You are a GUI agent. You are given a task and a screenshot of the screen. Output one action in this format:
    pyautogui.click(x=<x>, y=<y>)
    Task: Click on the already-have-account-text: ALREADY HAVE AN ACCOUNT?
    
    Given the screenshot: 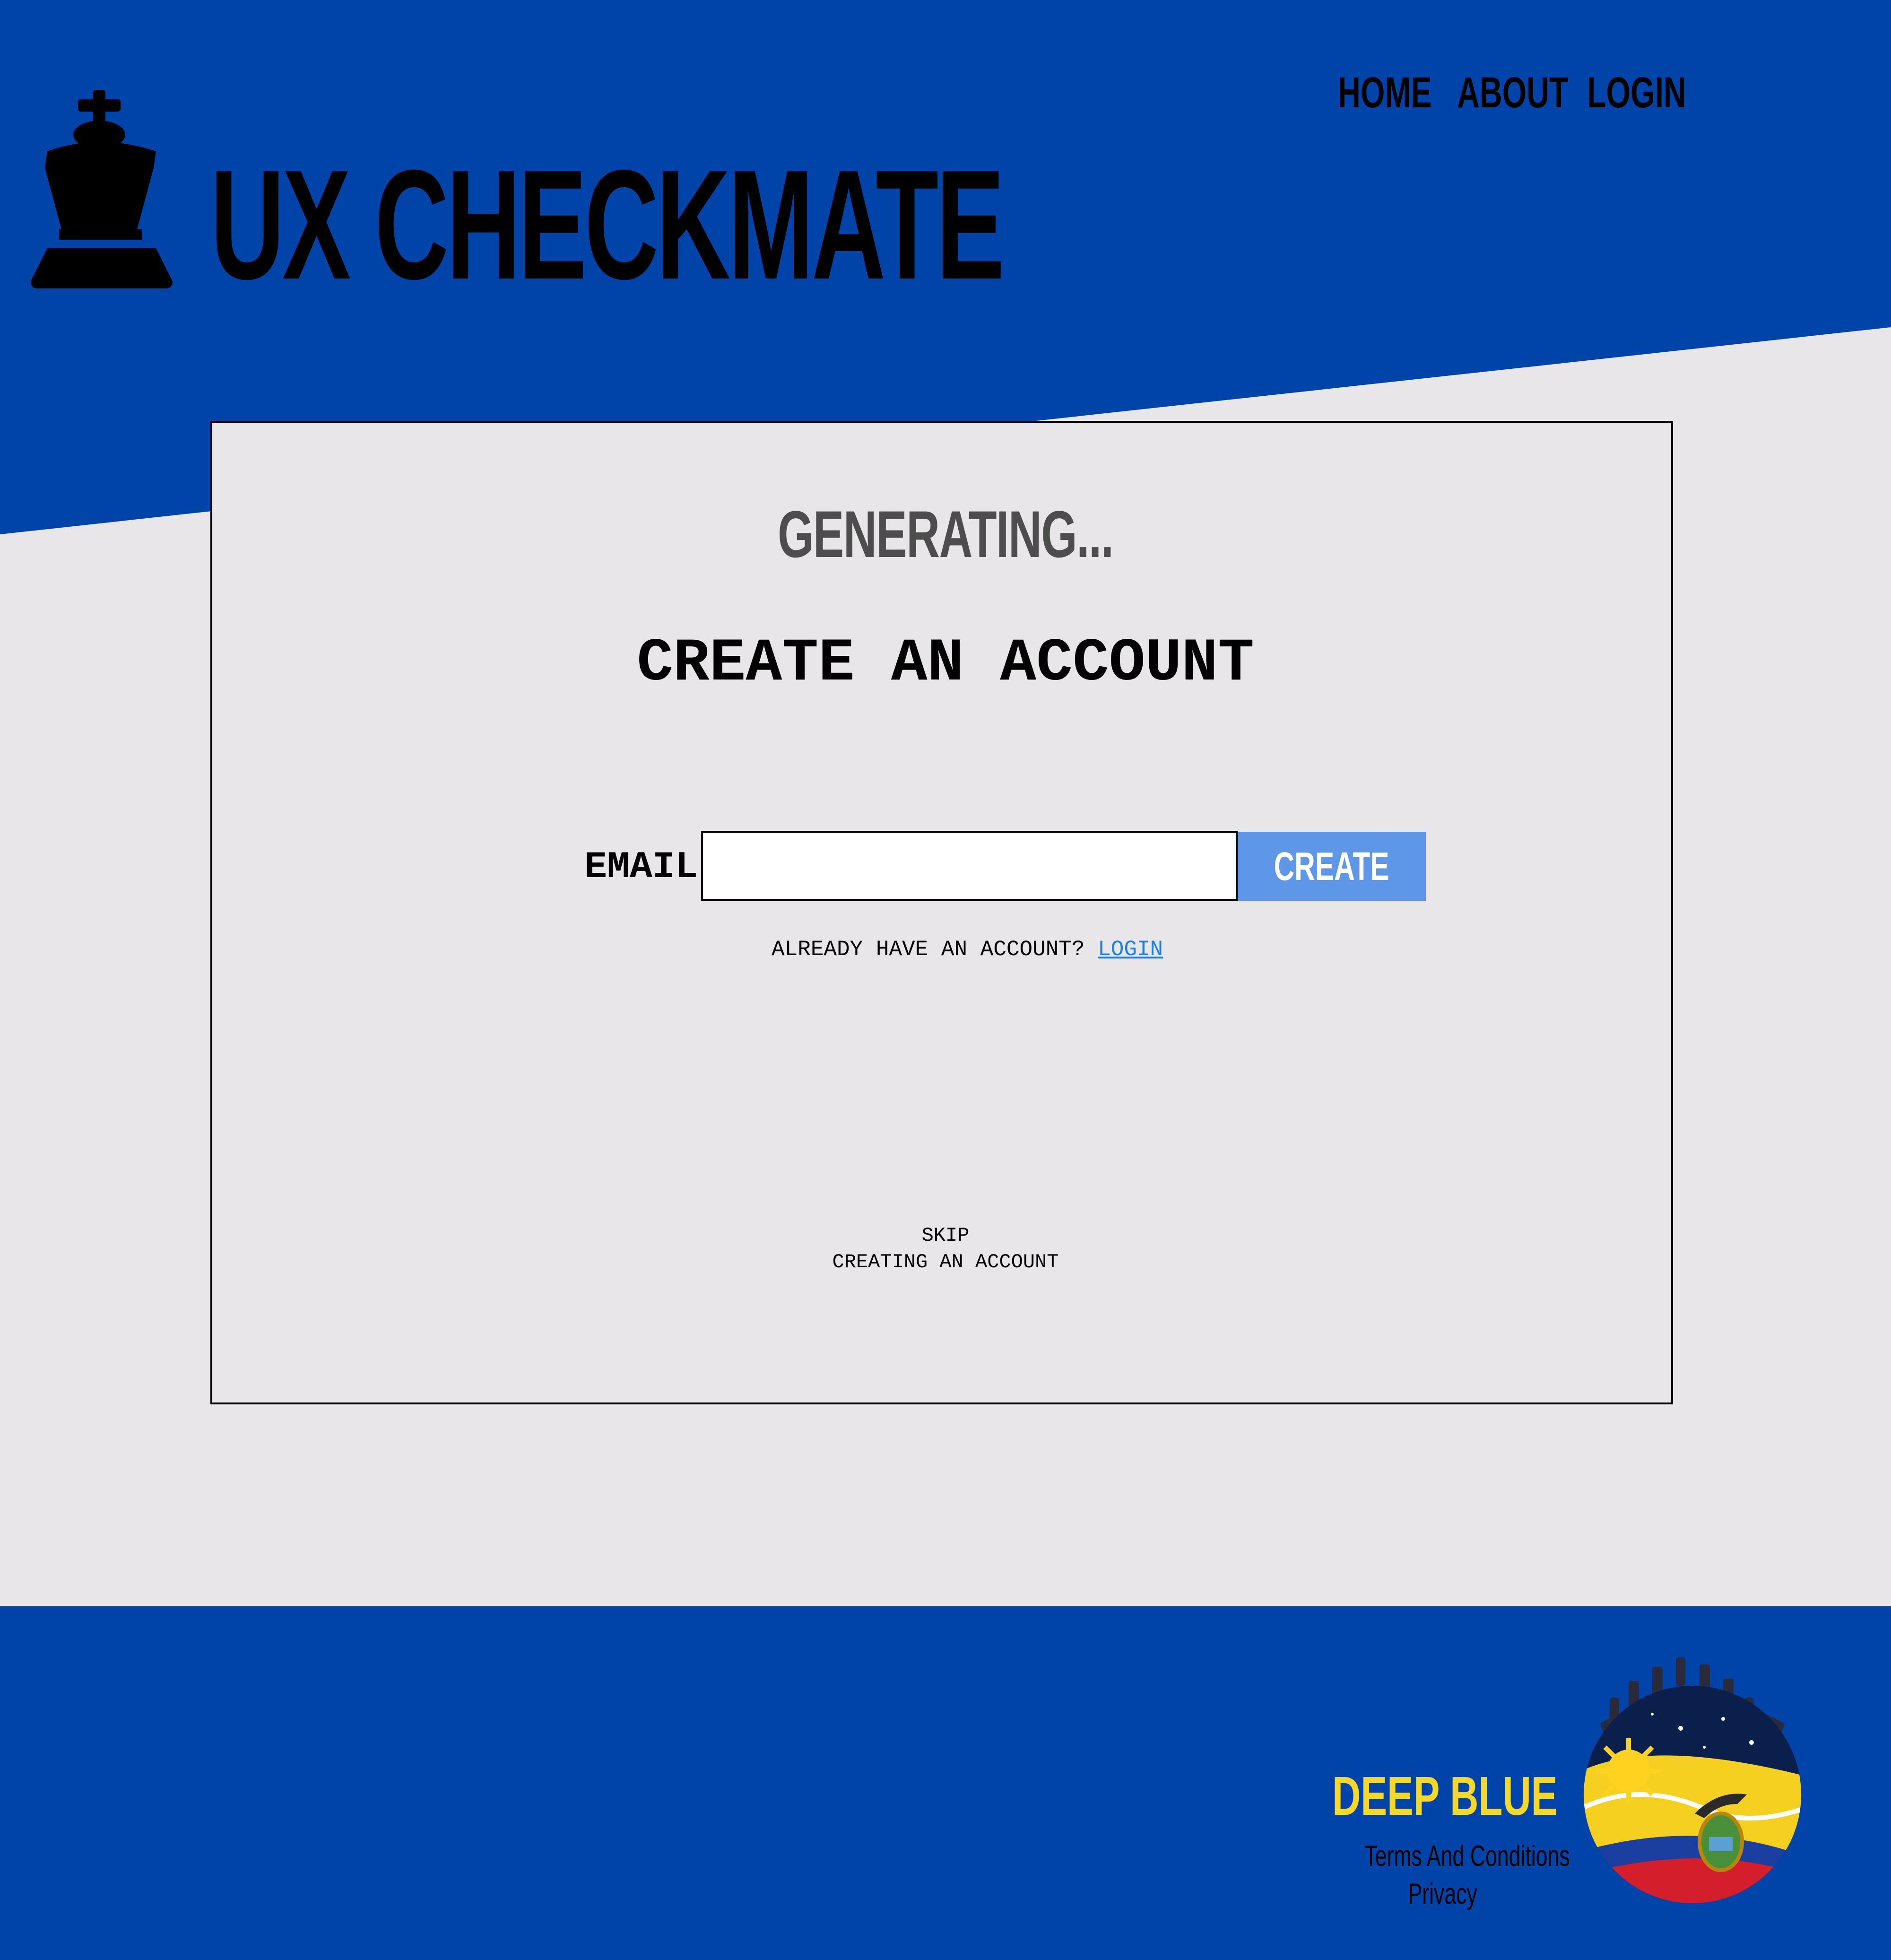 What is the action you would take?
    pyautogui.click(x=928, y=949)
    